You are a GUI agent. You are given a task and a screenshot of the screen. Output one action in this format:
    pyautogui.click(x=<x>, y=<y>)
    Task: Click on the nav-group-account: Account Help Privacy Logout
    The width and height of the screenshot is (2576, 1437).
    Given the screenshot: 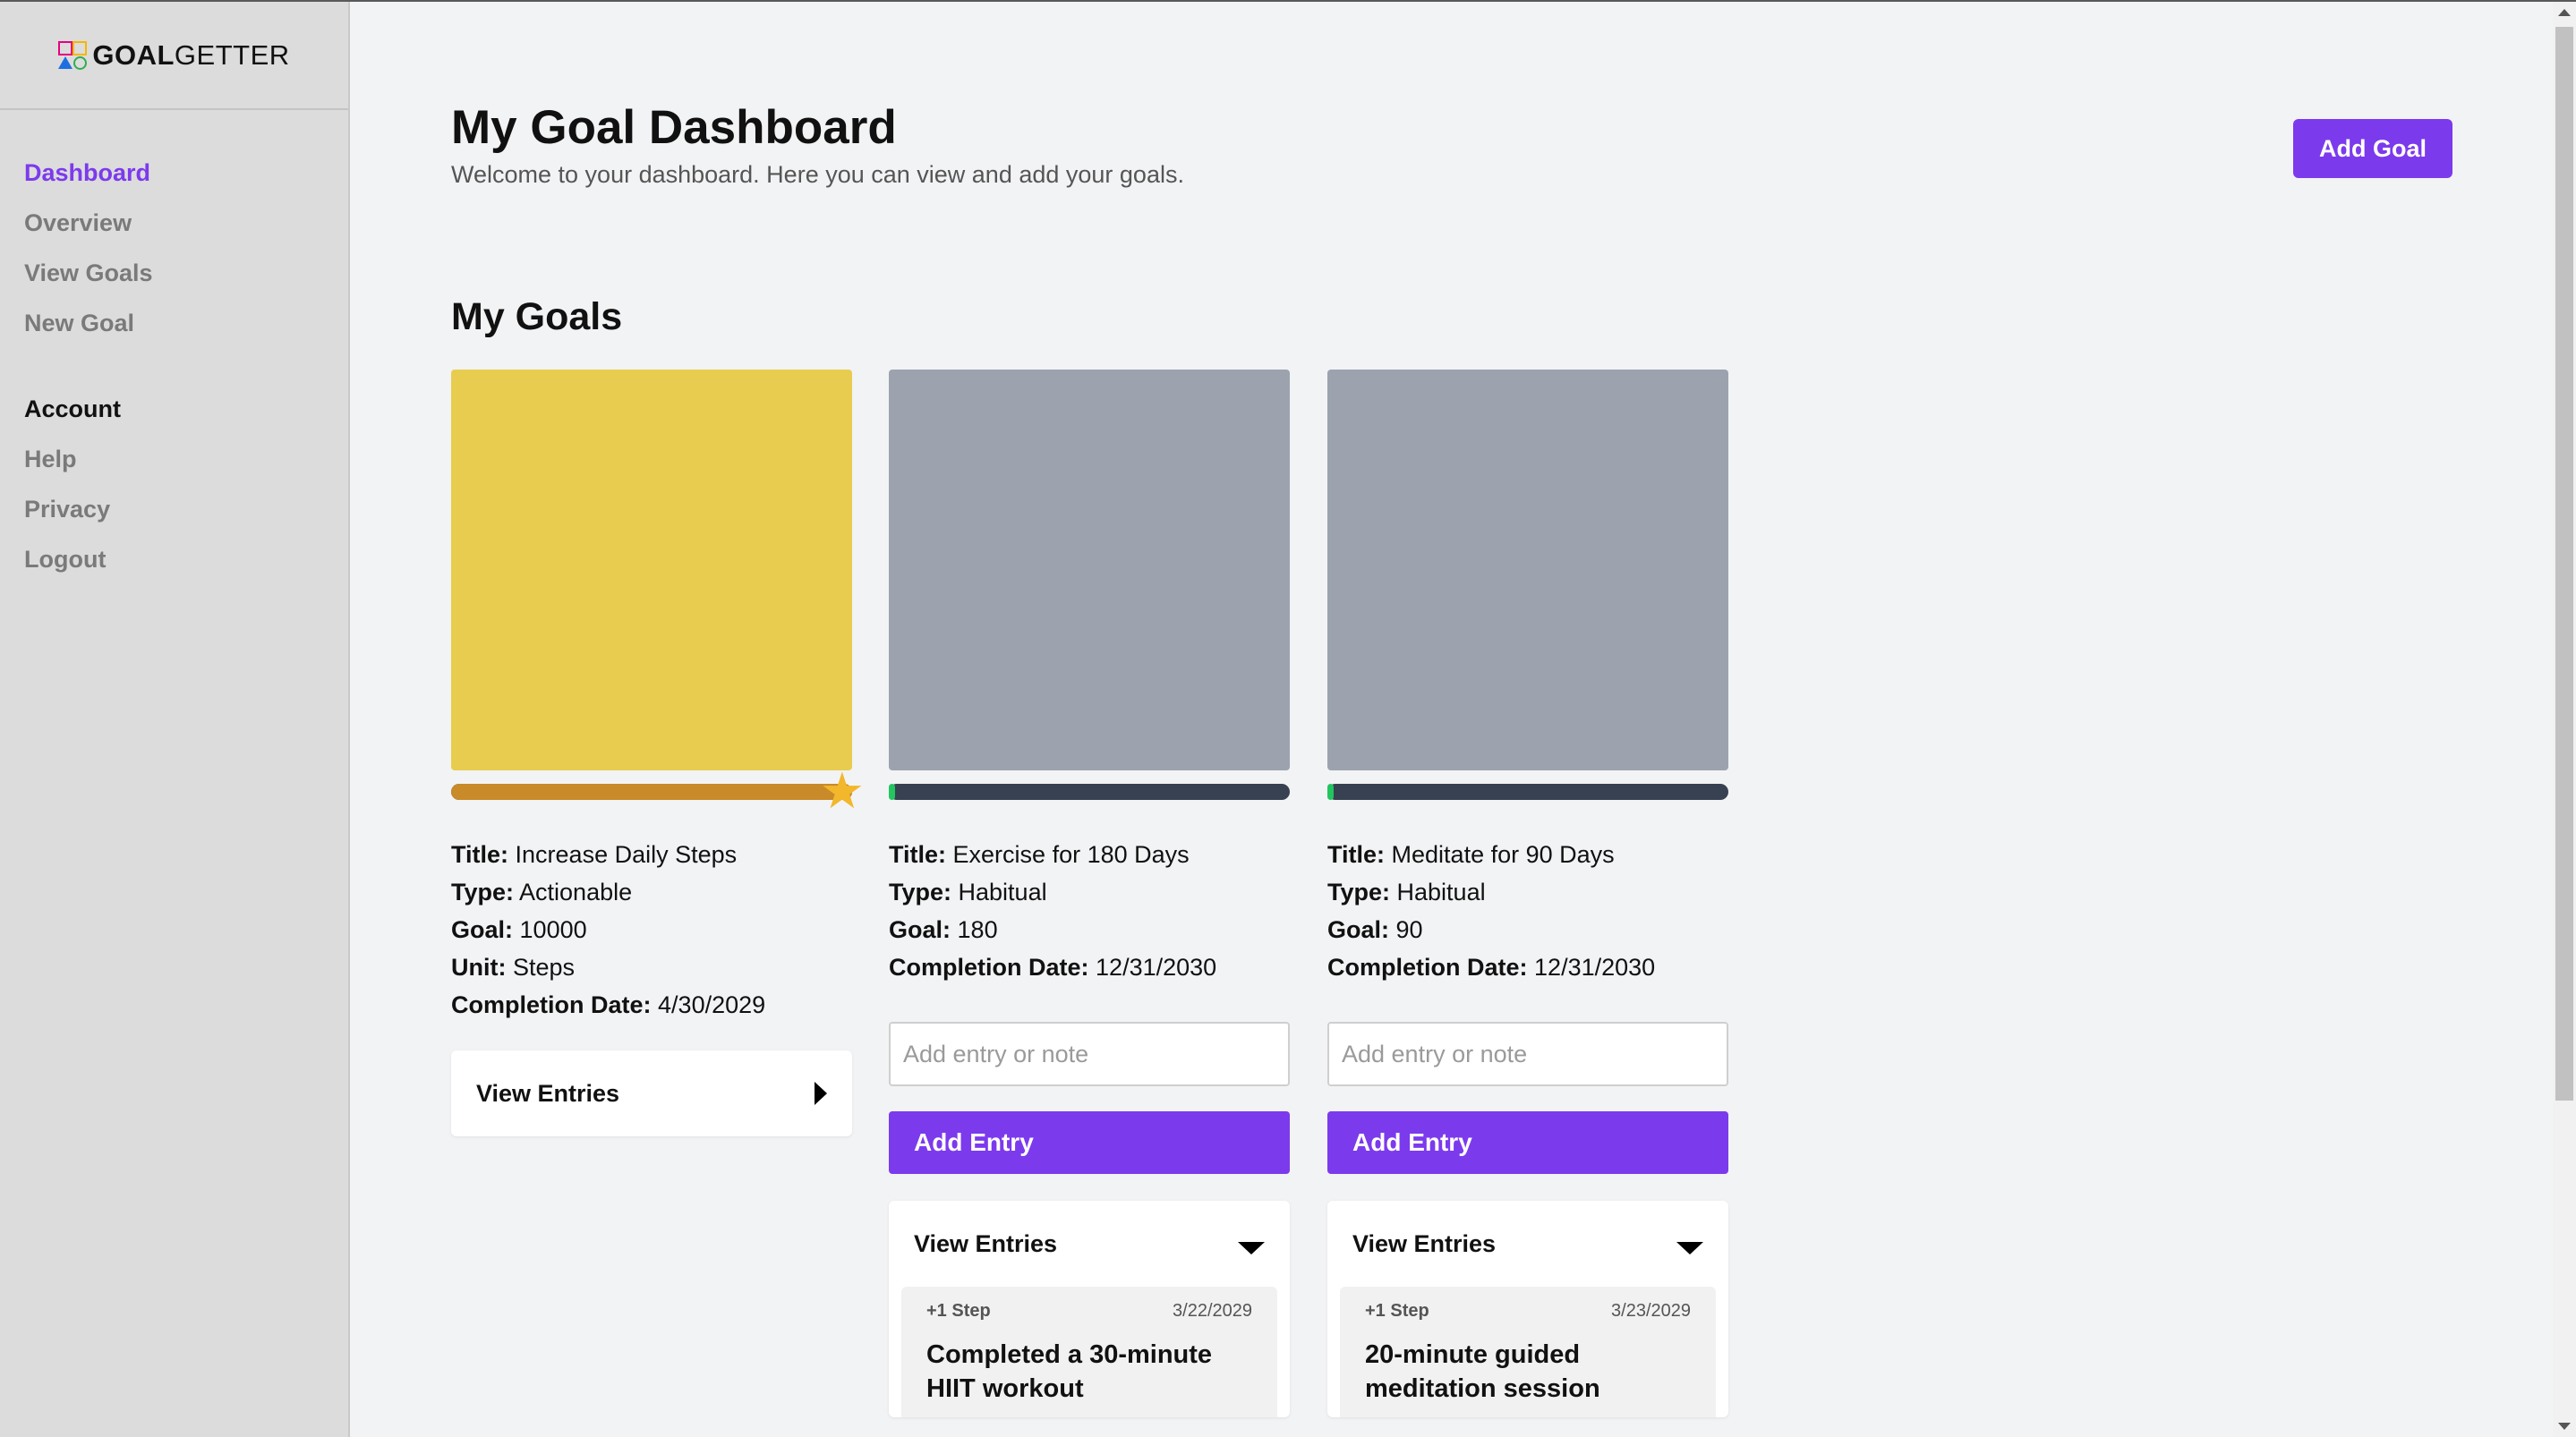 What is the action you would take?
    pyautogui.click(x=186, y=484)
    